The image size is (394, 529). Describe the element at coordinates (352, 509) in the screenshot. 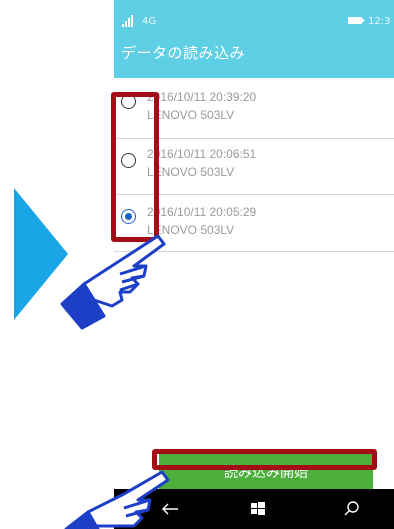

I see `search-icon` at that location.